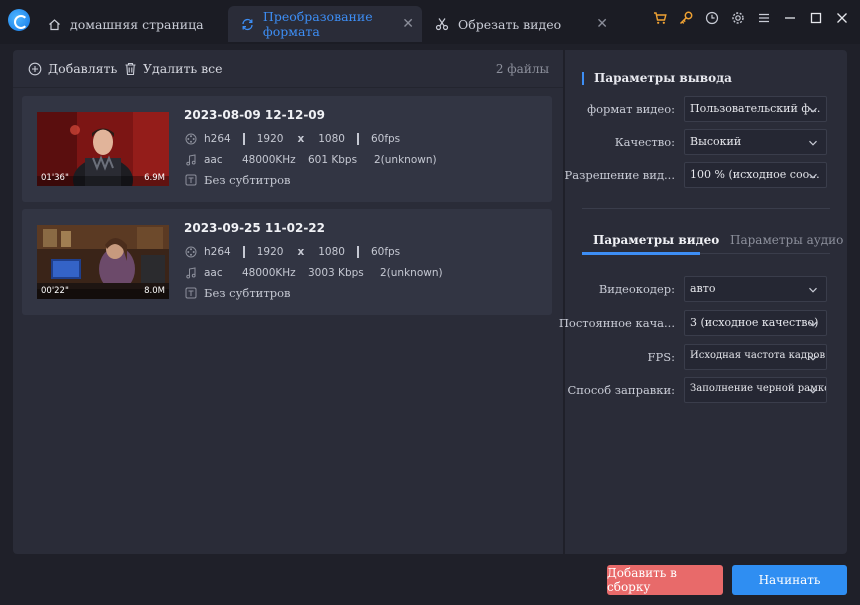  Describe the element at coordinates (183, 68) in the screenshot. I see `delete-all-label: Удалить все` at that location.